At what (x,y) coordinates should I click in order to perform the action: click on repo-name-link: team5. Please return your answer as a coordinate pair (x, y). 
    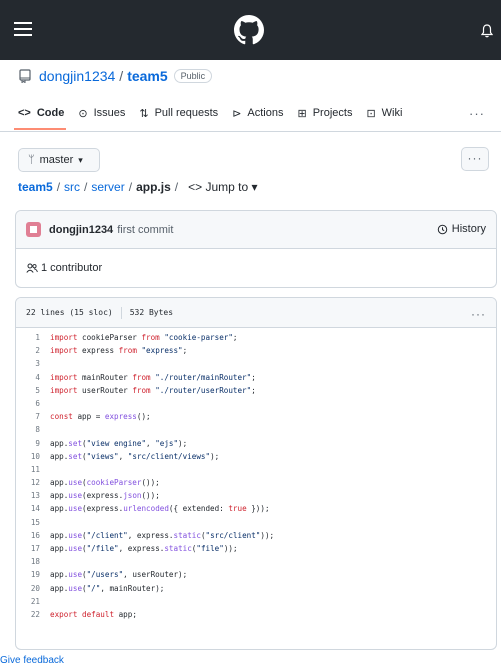
    Looking at the image, I should click on (147, 76).